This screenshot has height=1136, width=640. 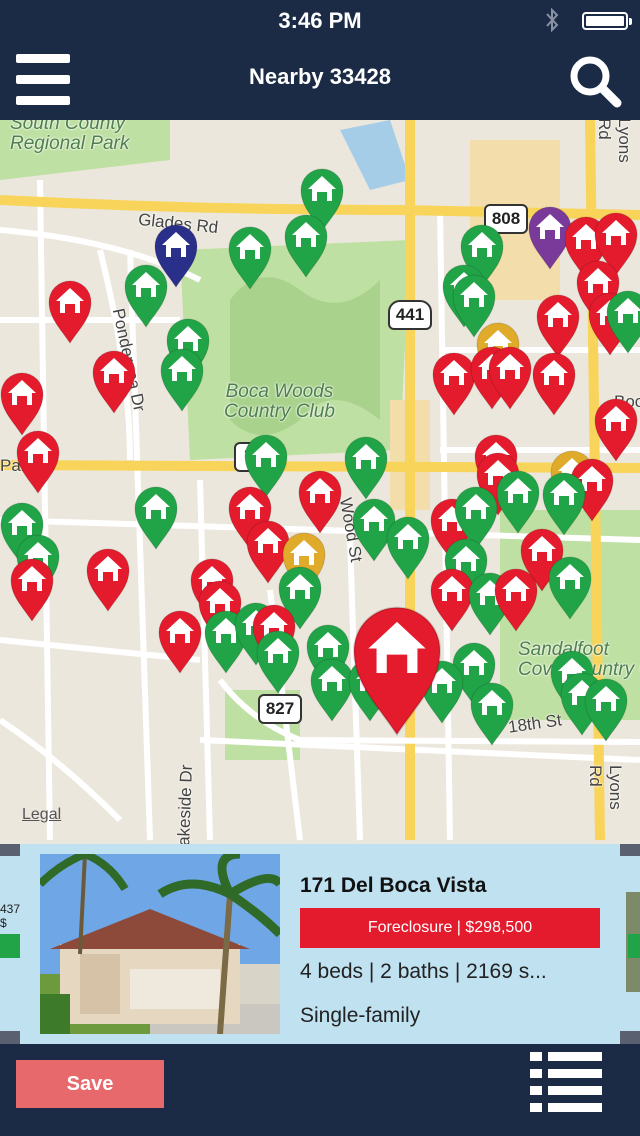 I want to click on club-label: Boca Woods Country Club, so click(x=279, y=401).